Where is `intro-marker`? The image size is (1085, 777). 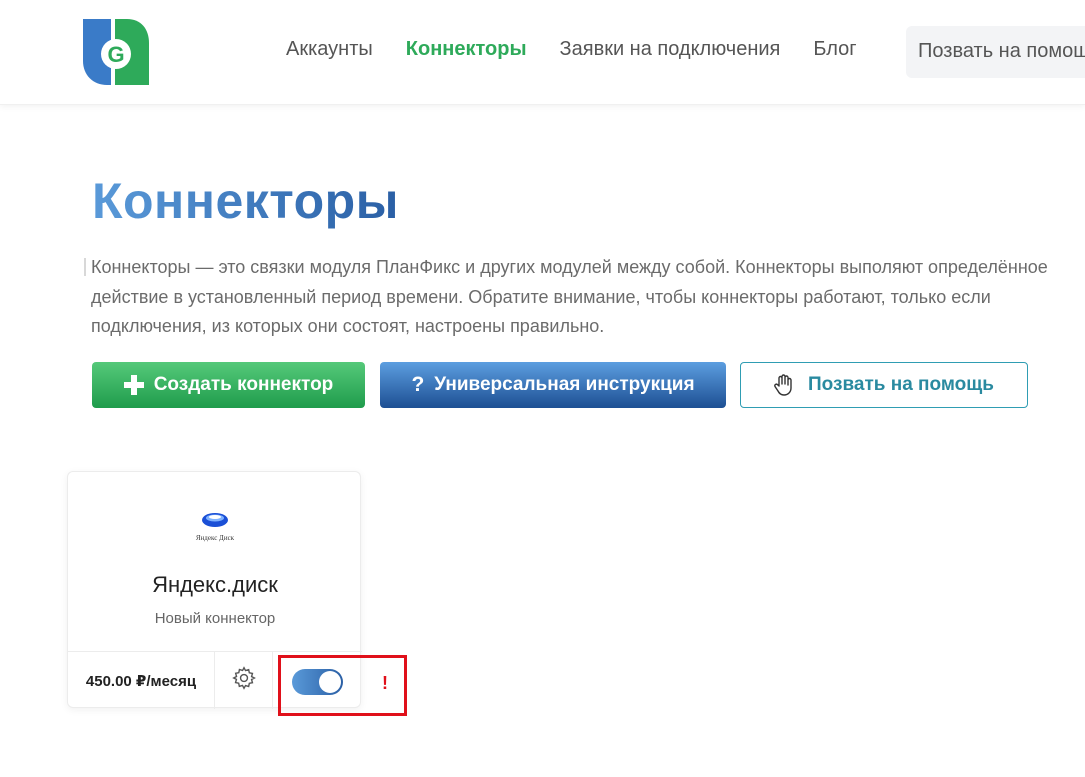 intro-marker is located at coordinates (85, 267).